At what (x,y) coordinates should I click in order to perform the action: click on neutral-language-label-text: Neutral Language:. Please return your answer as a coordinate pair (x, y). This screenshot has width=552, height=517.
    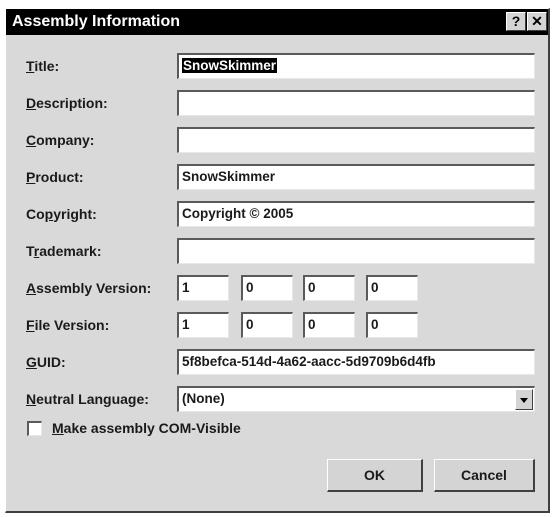
    Looking at the image, I should click on (87, 399).